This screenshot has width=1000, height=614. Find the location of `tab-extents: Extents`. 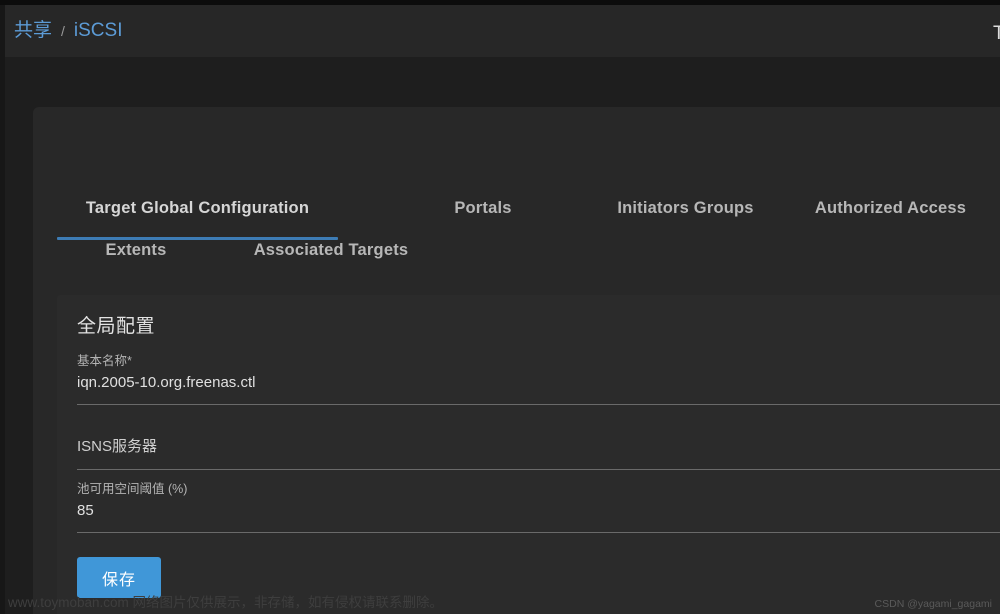

tab-extents: Extents is located at coordinates (136, 250).